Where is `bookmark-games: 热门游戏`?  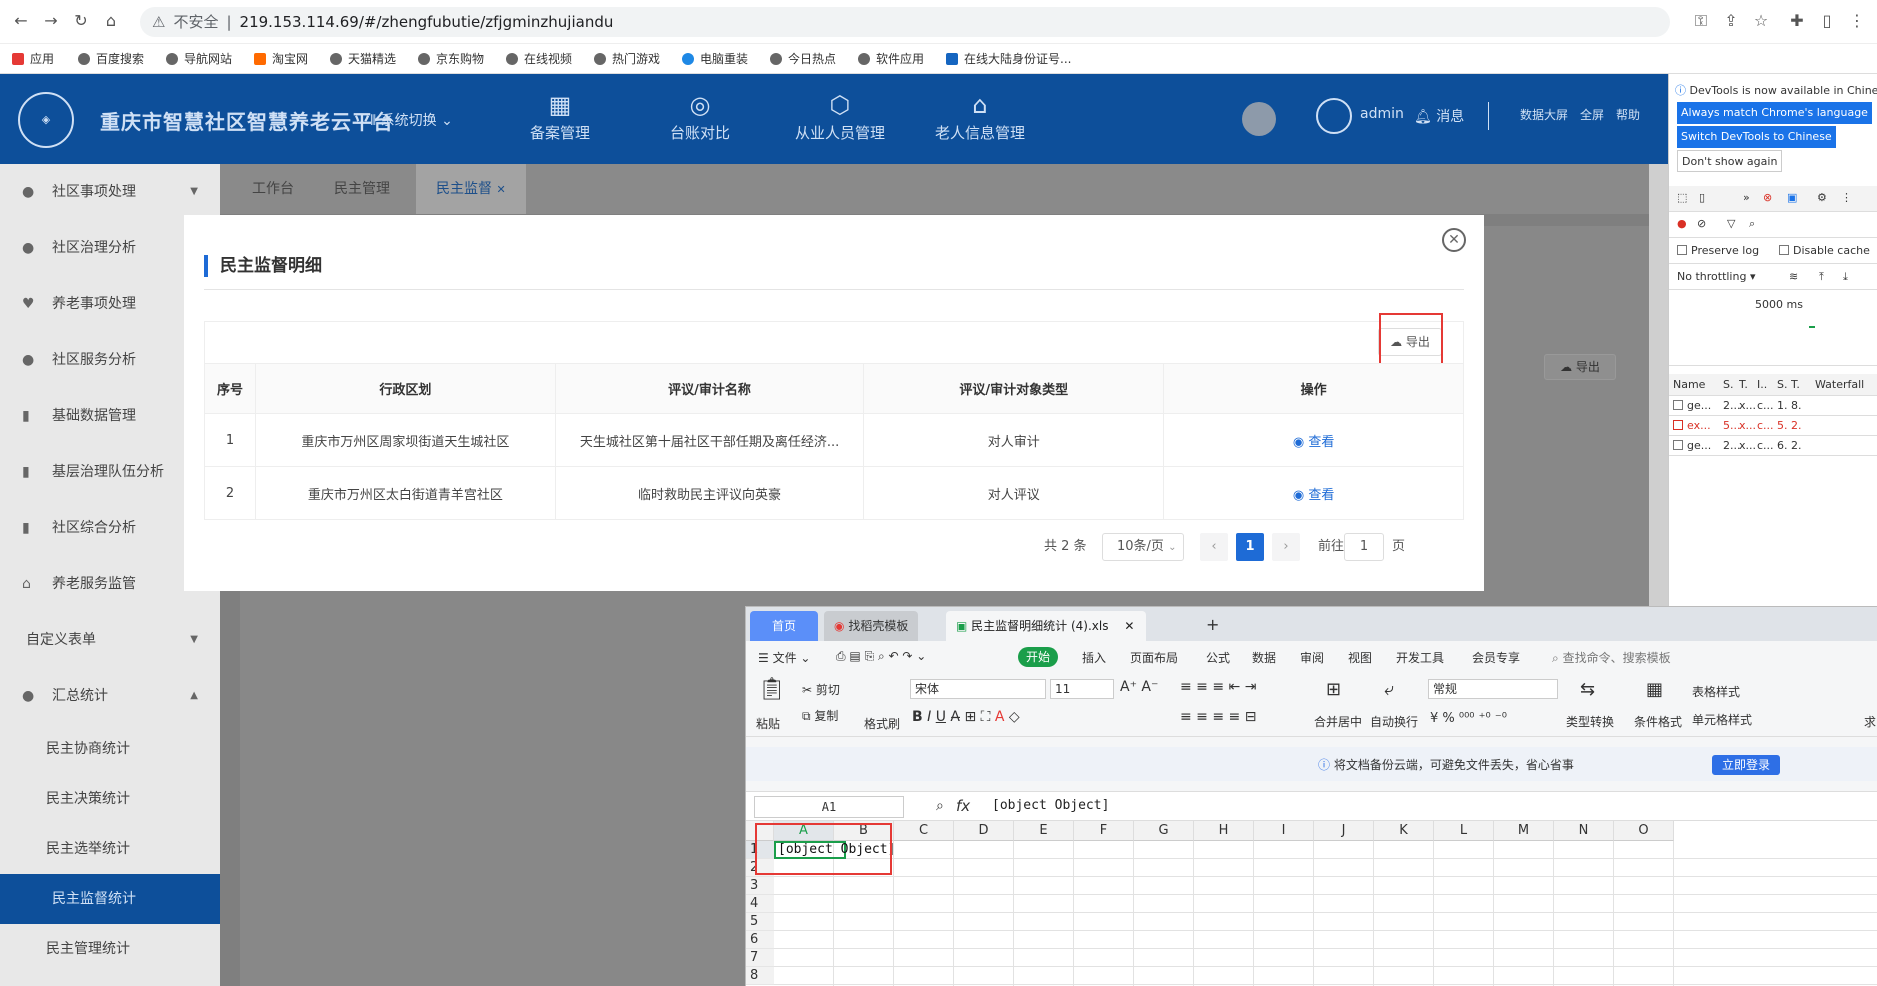 bookmark-games: 热门游戏 is located at coordinates (627, 59).